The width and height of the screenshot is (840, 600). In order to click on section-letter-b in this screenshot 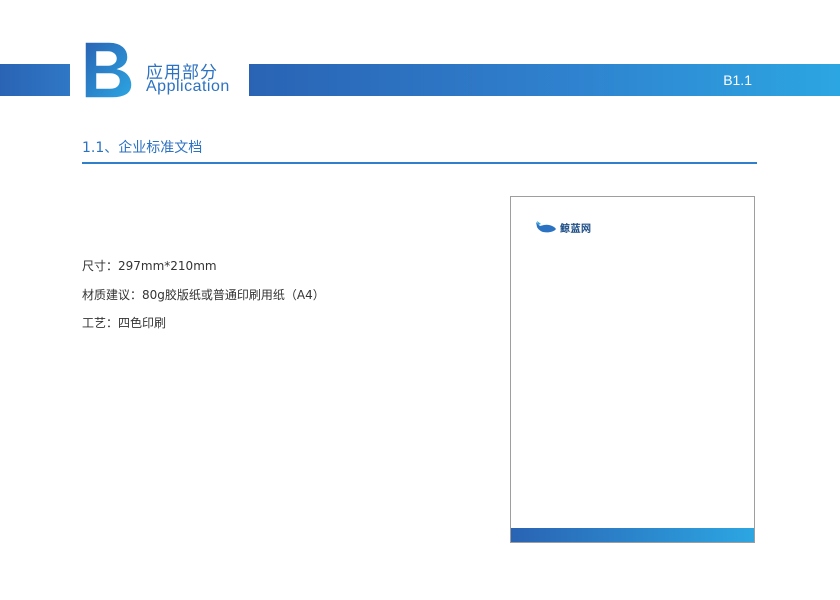, I will do `click(108, 70)`.